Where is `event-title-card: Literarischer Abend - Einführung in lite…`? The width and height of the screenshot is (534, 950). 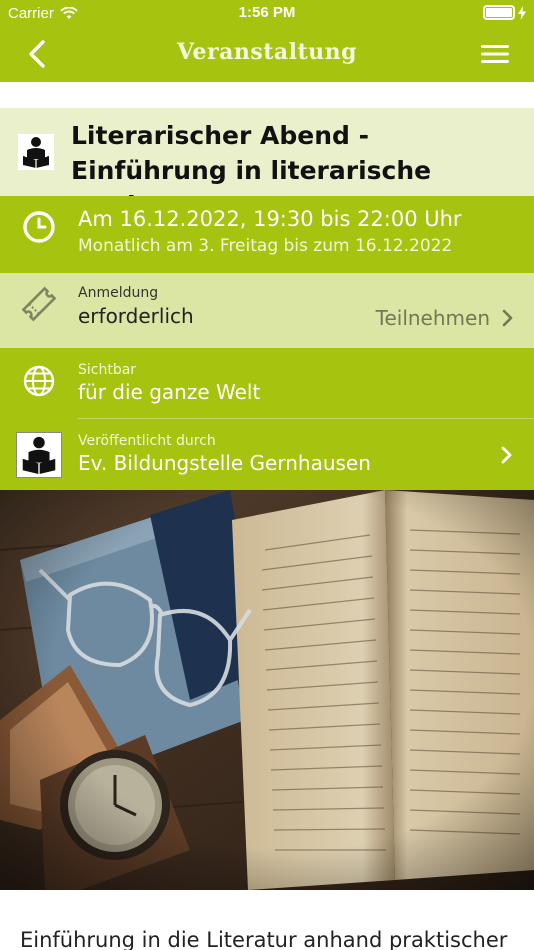 event-title-card: Literarischer Abend - Einführung in lite… is located at coordinates (267, 164).